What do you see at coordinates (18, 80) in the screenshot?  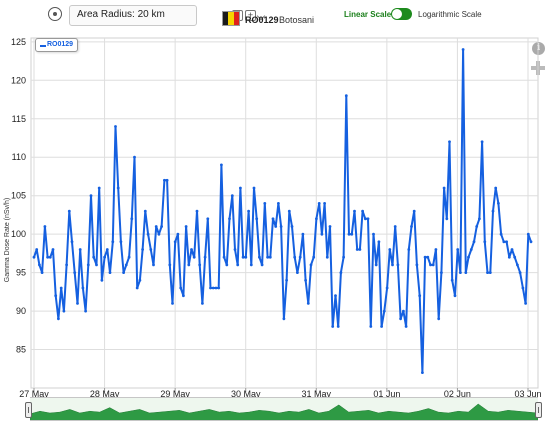 I see `y-tick-label: 120` at bounding box center [18, 80].